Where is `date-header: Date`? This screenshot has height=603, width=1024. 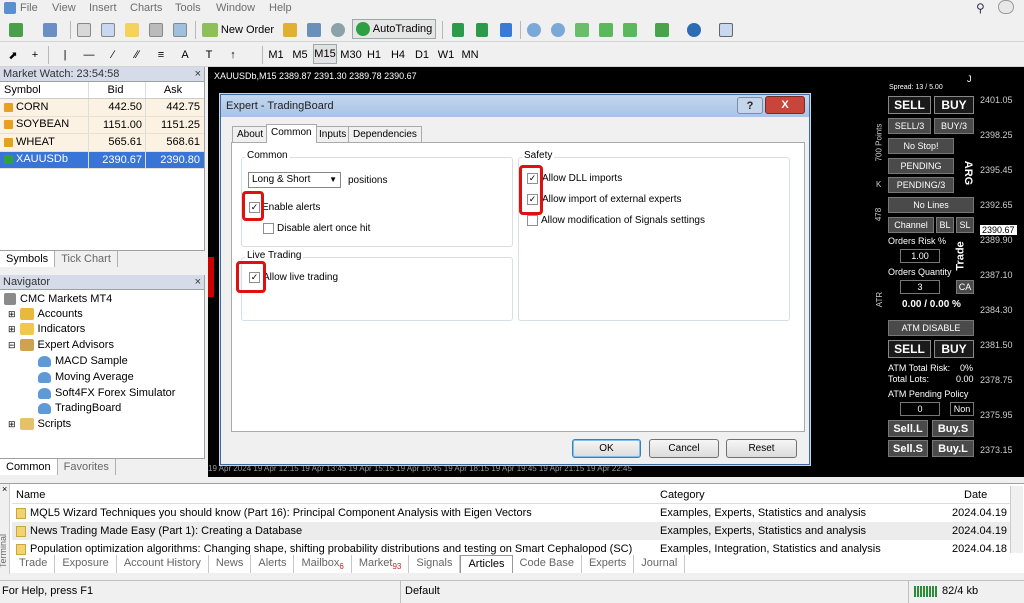 date-header: Date is located at coordinates (975, 495).